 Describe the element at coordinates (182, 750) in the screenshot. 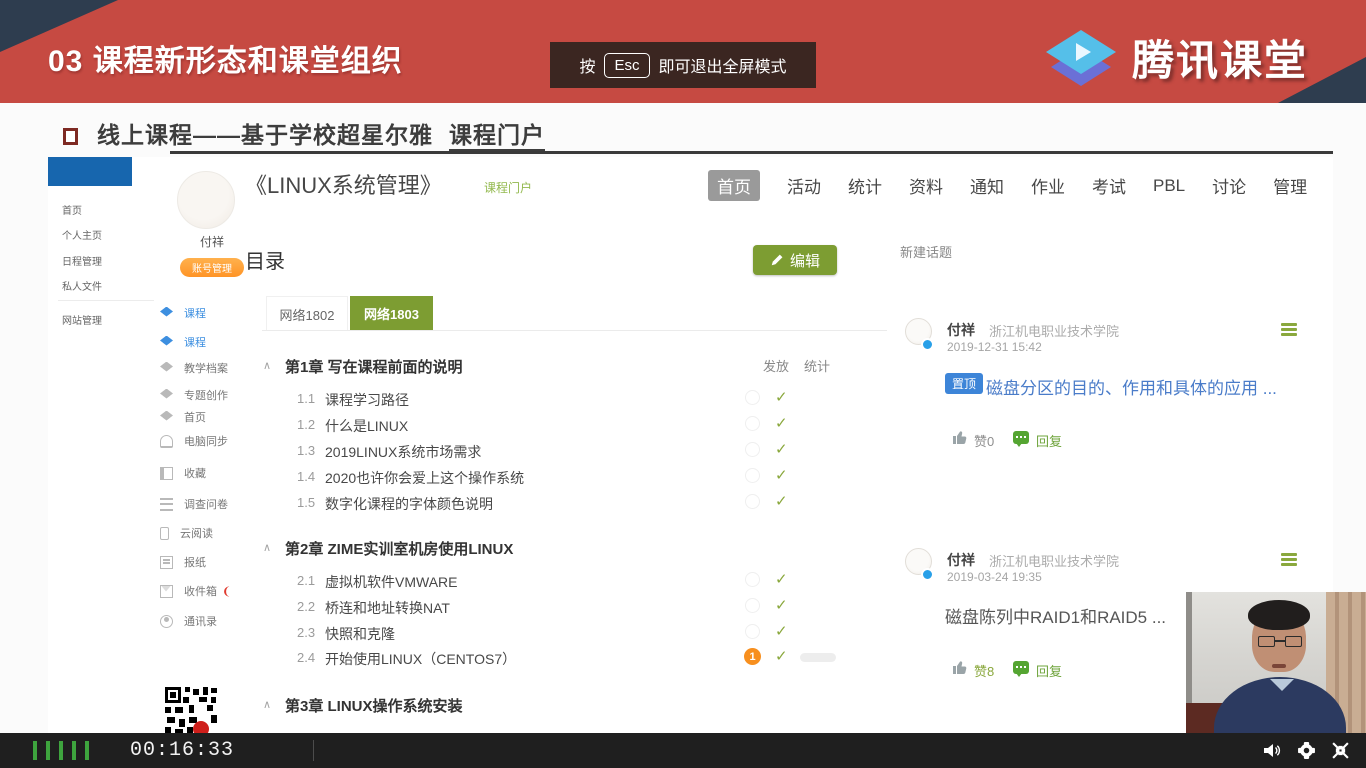

I see `elapsed-time: 00:16:33` at that location.